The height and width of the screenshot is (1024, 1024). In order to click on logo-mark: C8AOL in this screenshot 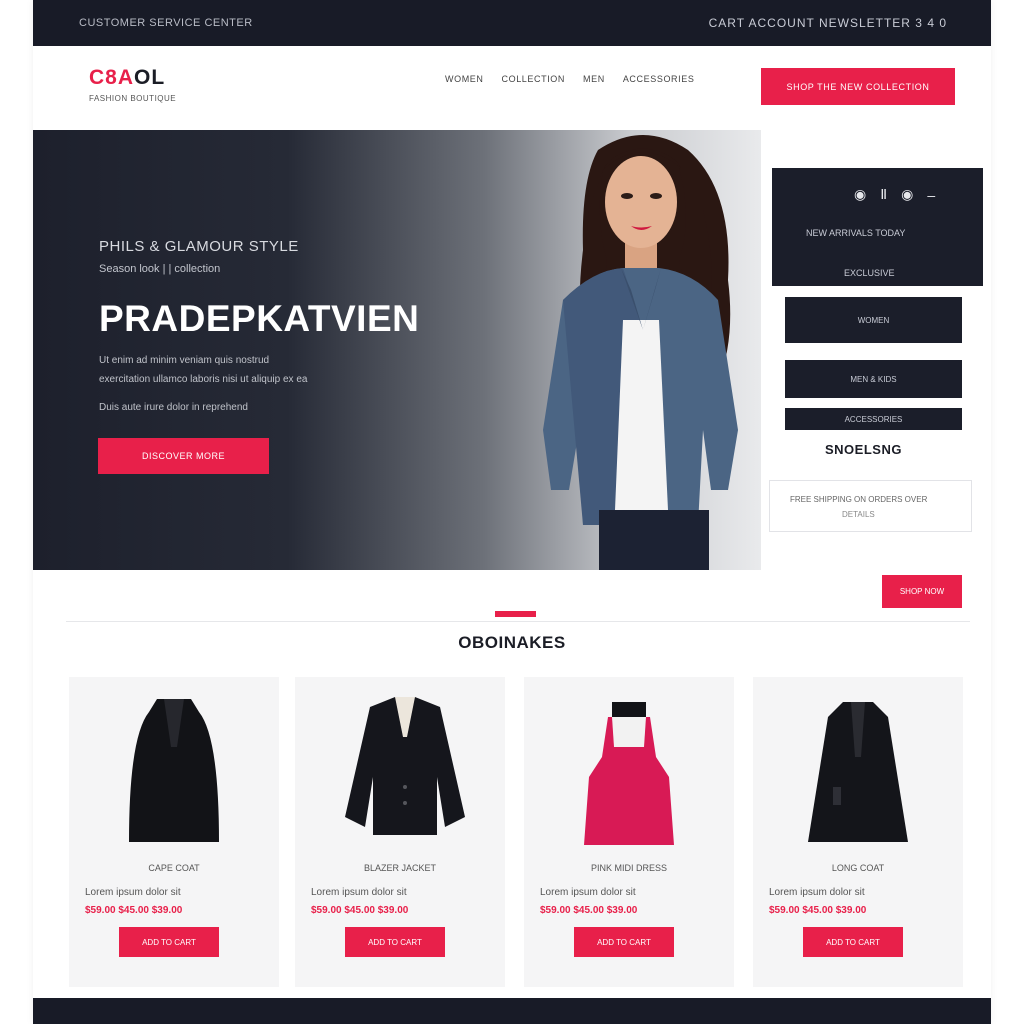, I will do `click(132, 78)`.